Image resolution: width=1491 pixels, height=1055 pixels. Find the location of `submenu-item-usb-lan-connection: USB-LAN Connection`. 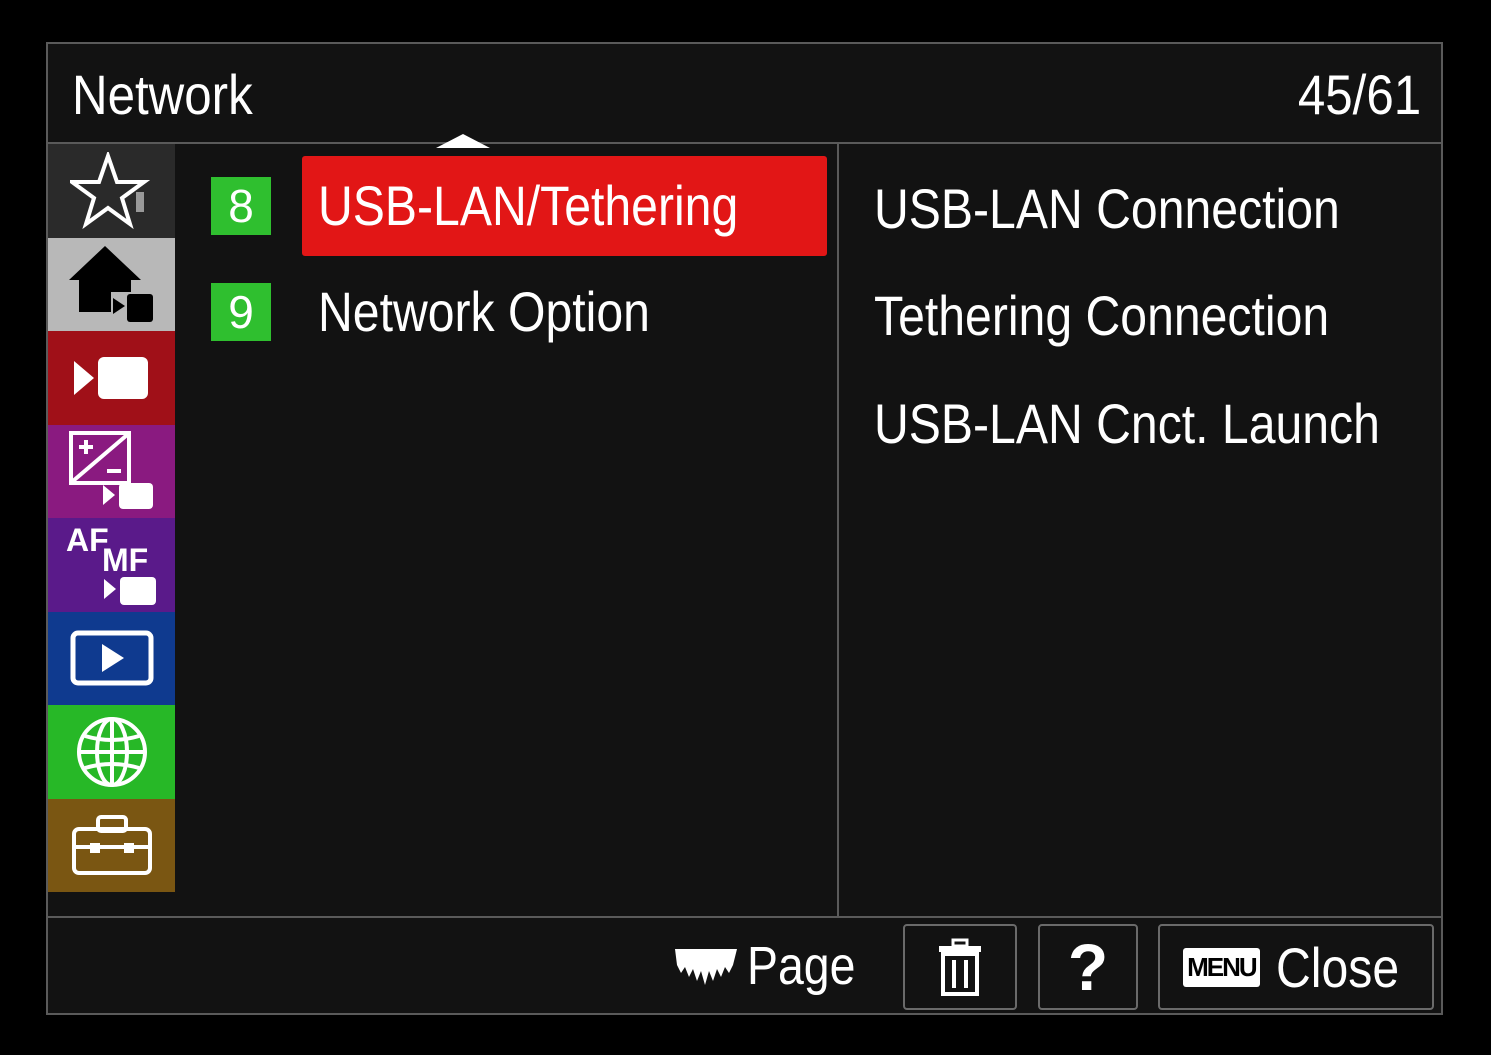

submenu-item-usb-lan-connection: USB-LAN Connection is located at coordinates (1107, 208).